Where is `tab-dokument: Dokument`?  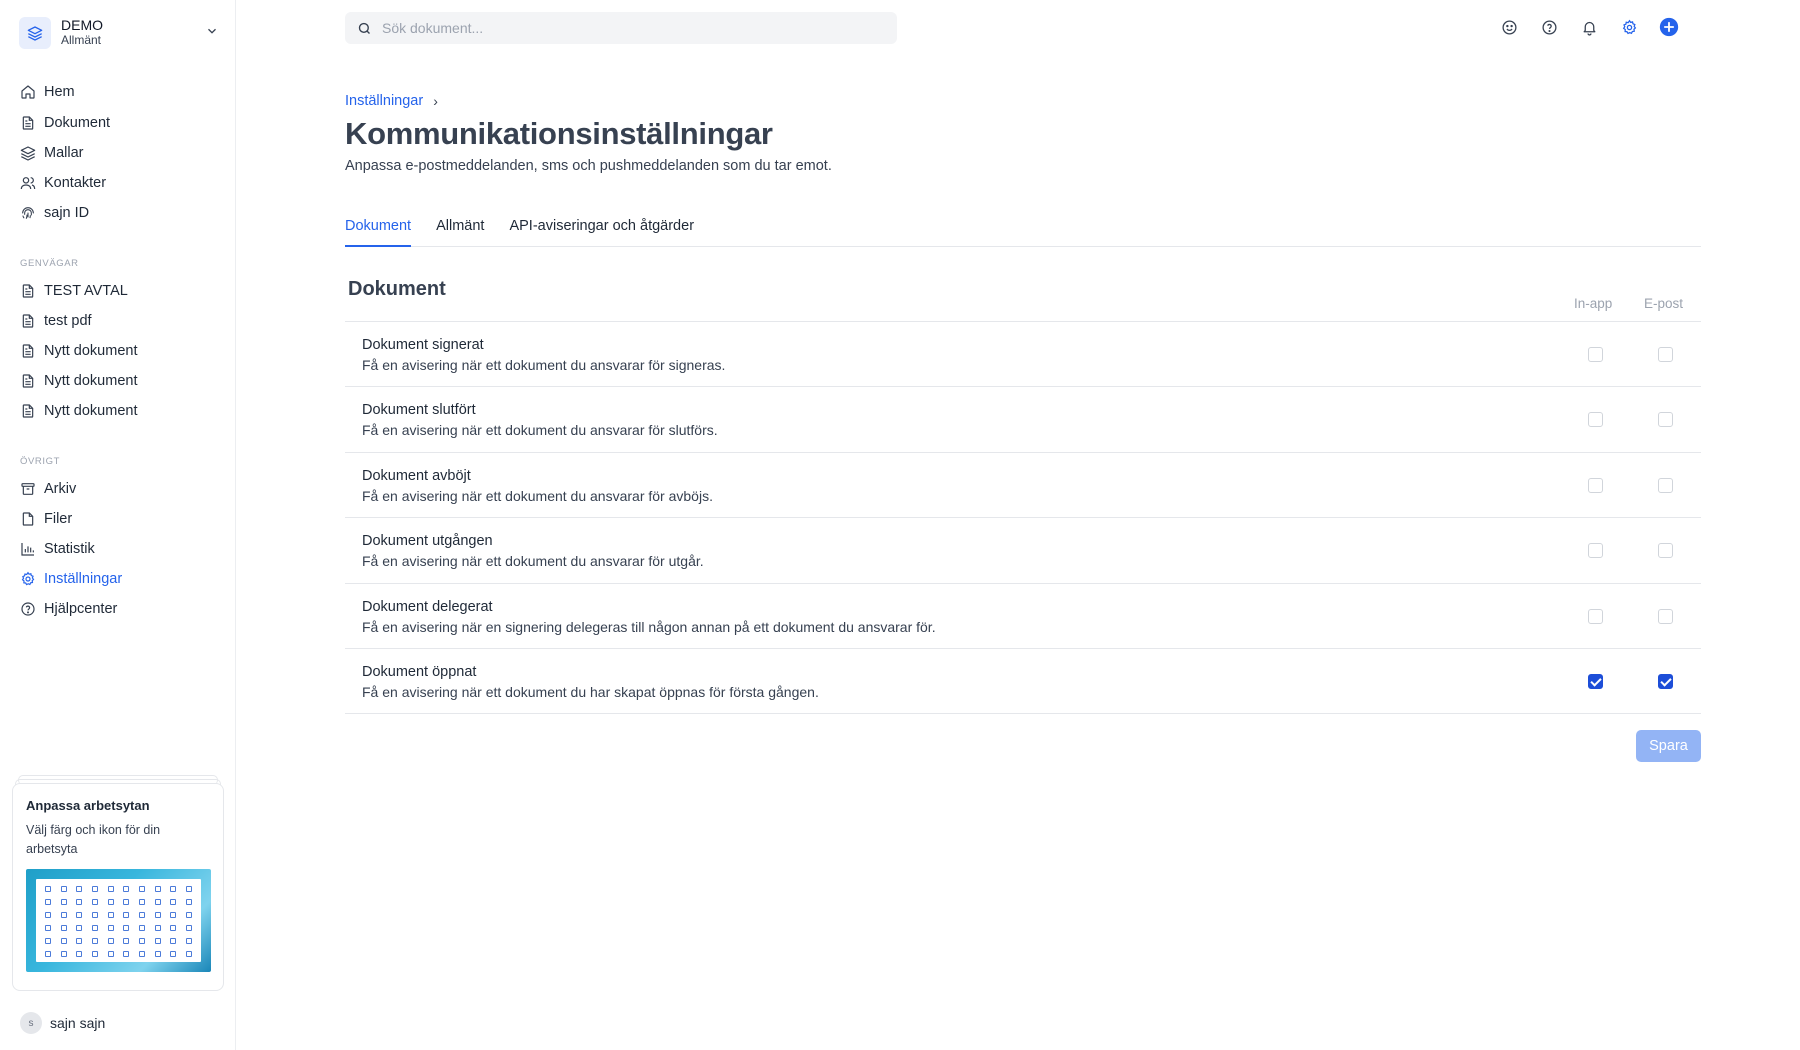 tab-dokument: Dokument is located at coordinates (378, 232).